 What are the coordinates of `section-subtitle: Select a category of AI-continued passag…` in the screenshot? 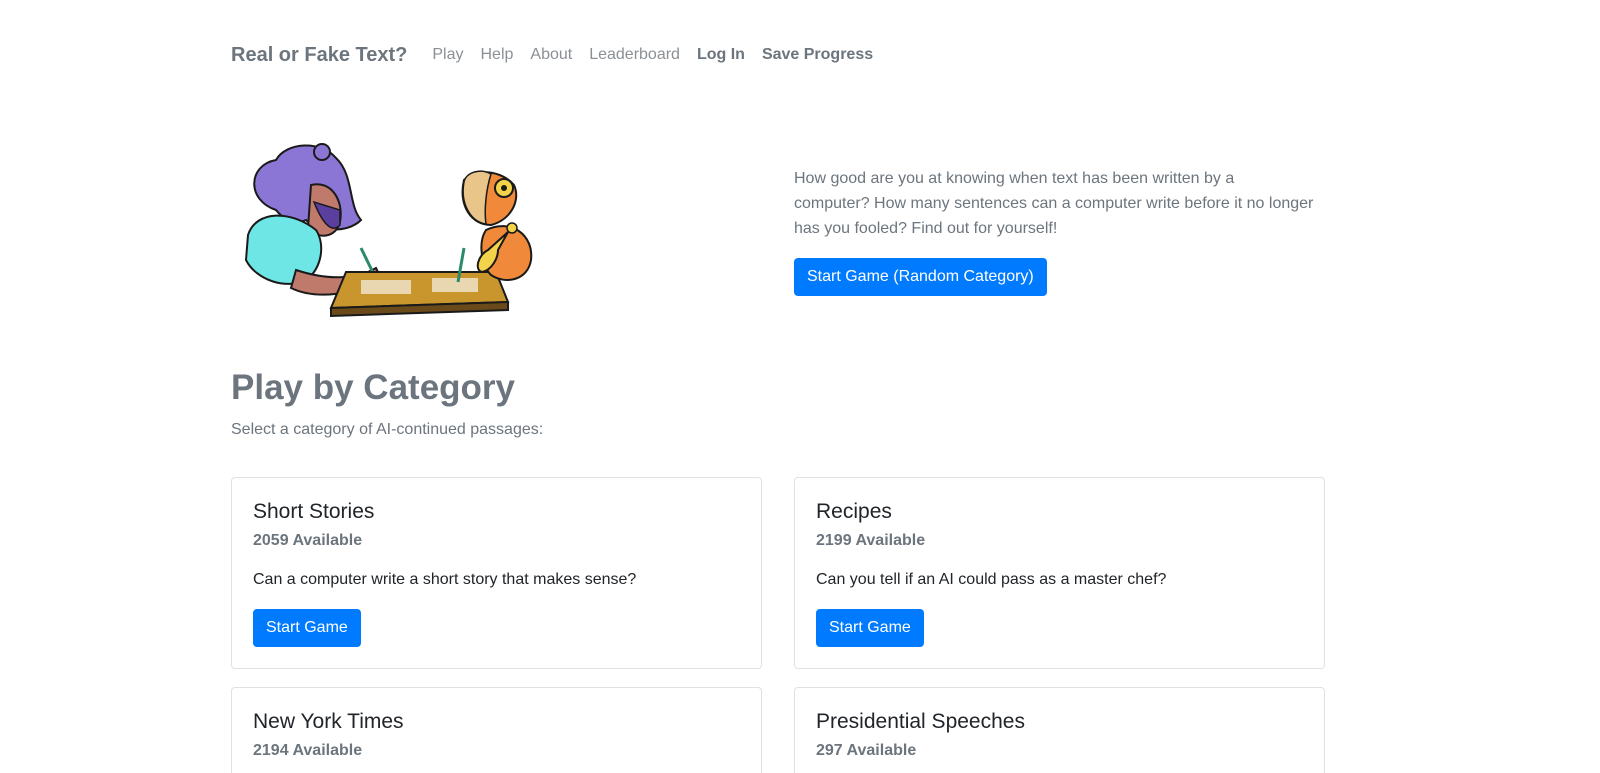 It's located at (387, 429).